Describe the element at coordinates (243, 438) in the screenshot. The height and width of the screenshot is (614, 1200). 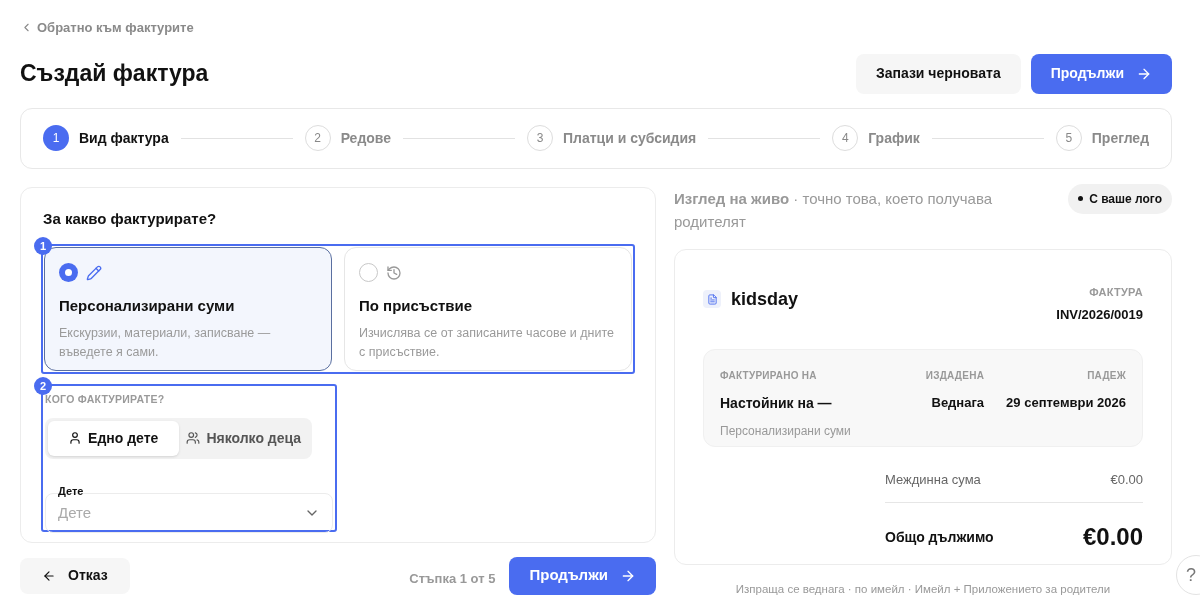
I see `segment-tab: Няколко деца` at that location.